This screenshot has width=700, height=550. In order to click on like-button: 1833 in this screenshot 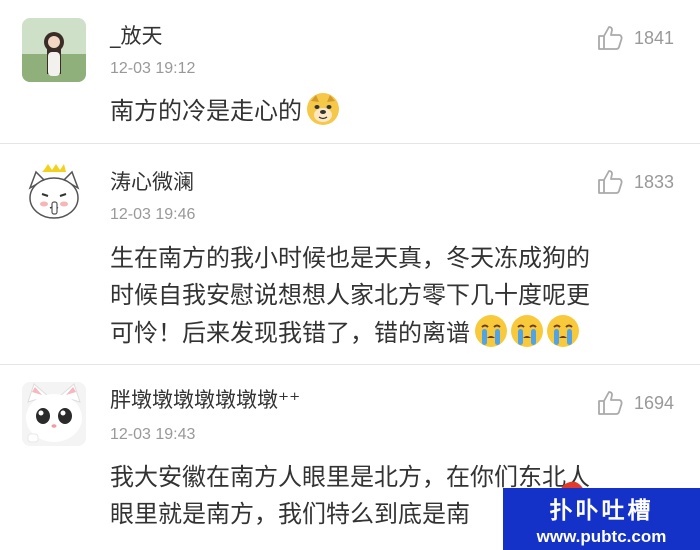, I will do `click(635, 182)`.